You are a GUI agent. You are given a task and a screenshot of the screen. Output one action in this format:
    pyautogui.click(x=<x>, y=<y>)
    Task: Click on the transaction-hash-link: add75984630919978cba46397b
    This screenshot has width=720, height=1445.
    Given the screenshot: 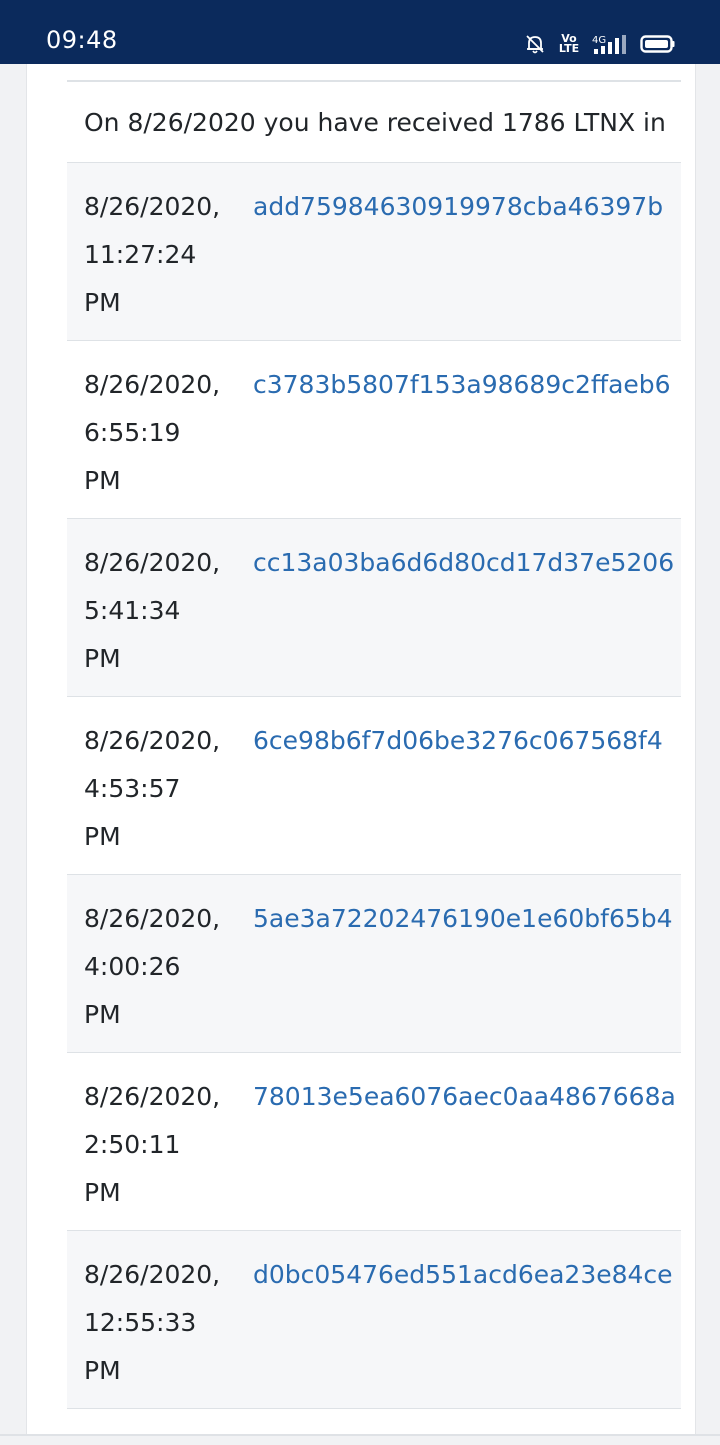 What is the action you would take?
    pyautogui.click(x=458, y=207)
    